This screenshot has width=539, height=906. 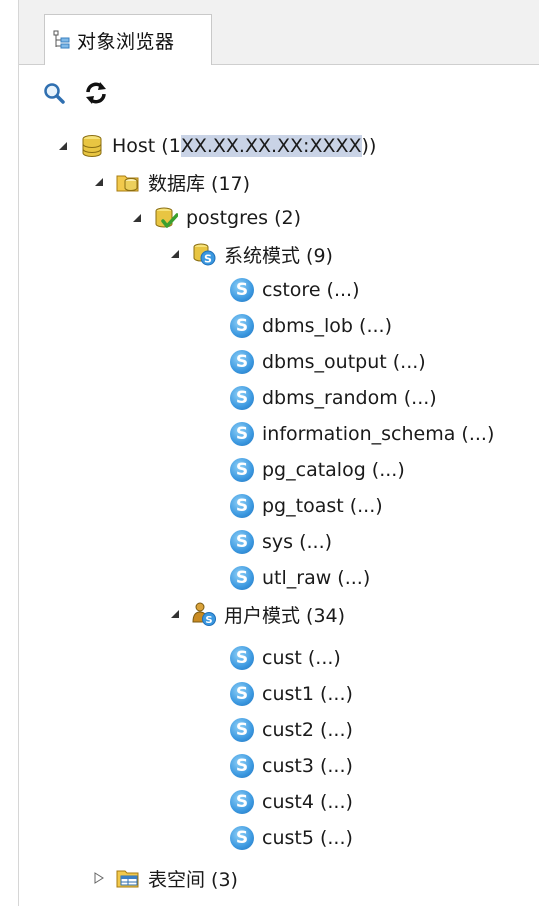 What do you see at coordinates (311, 290) in the screenshot?
I see `schema-label: cstore (...)` at bounding box center [311, 290].